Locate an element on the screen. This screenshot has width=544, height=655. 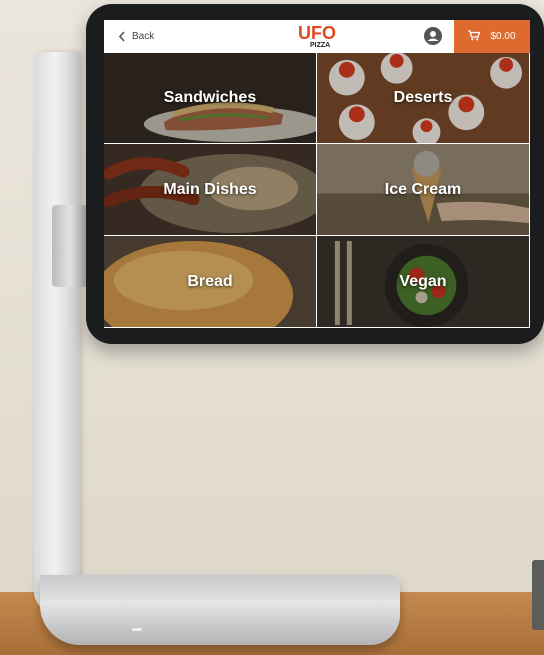
stand-indicator-light is located at coordinates (137, 629).